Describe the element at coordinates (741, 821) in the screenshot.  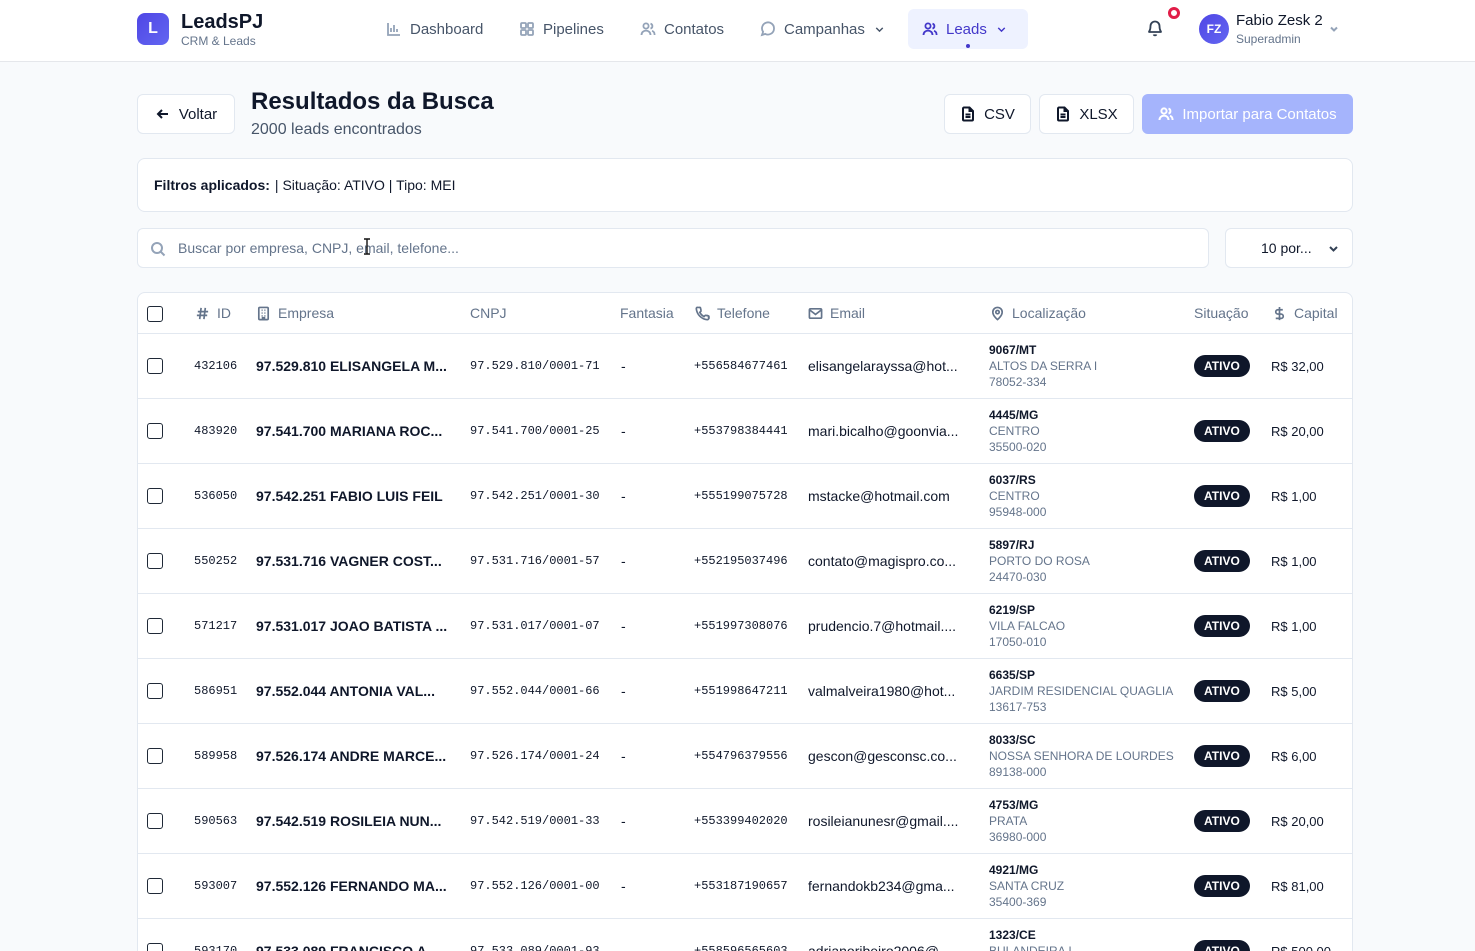
I see `cell-telefone: +553399402020` at that location.